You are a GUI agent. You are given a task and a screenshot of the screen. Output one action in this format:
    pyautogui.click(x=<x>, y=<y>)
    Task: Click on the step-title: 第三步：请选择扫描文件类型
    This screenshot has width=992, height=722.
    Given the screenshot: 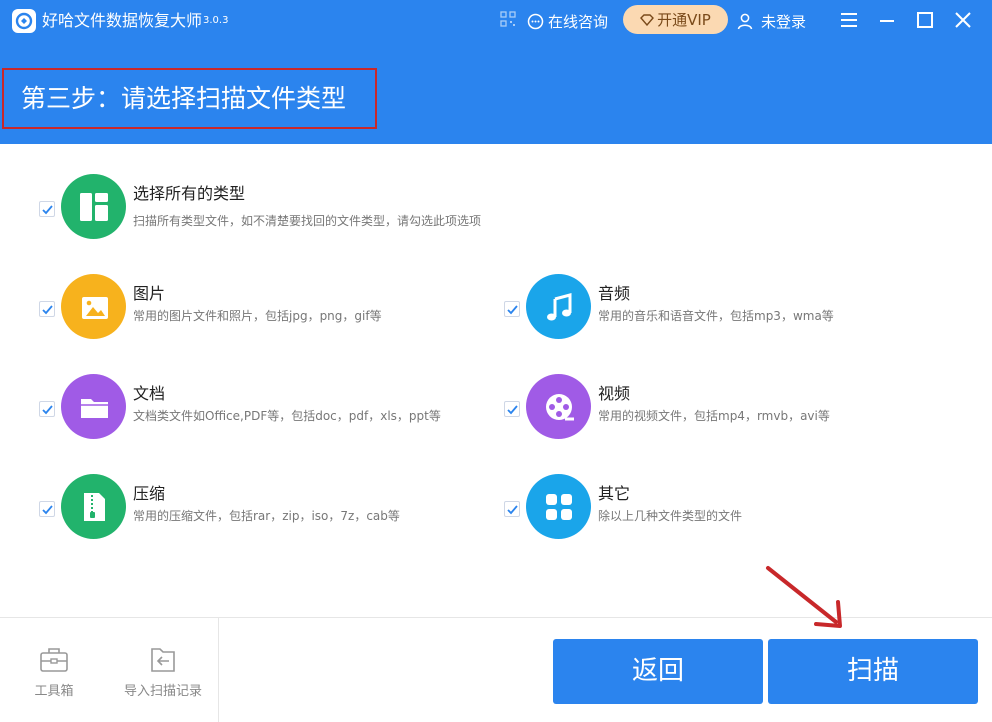 What is the action you would take?
    pyautogui.click(x=189, y=98)
    